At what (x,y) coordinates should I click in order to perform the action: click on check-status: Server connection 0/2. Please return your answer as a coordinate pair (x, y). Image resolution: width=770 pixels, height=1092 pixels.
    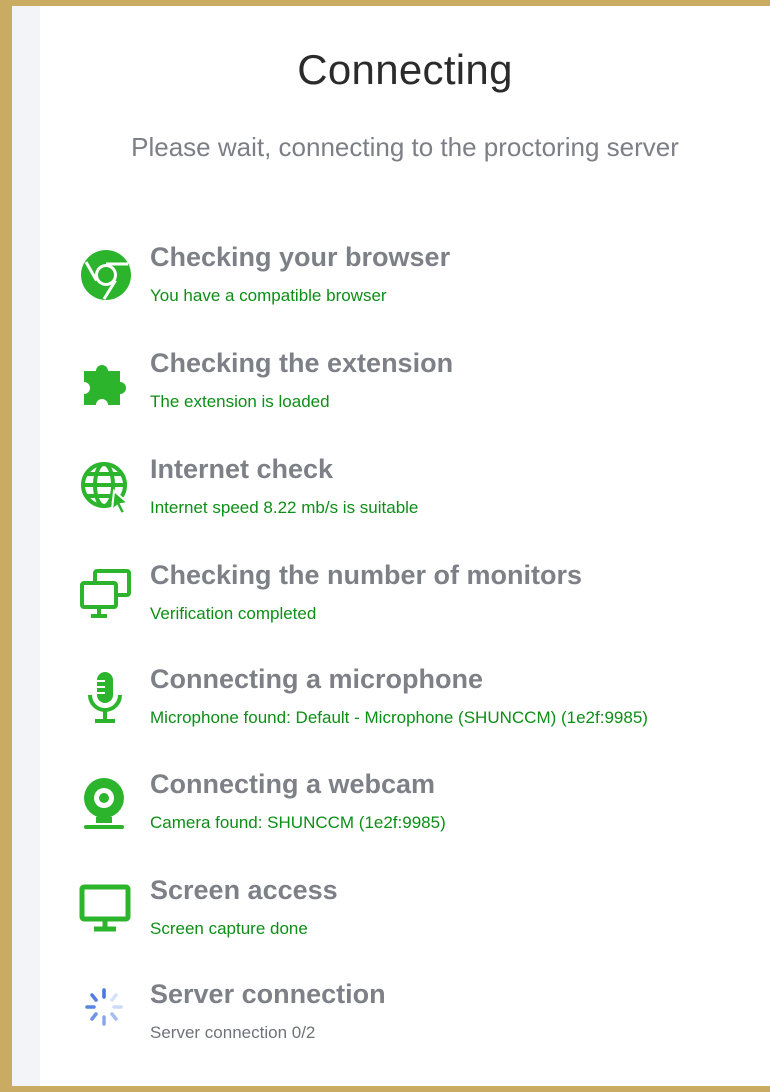
    Looking at the image, I should click on (233, 1032).